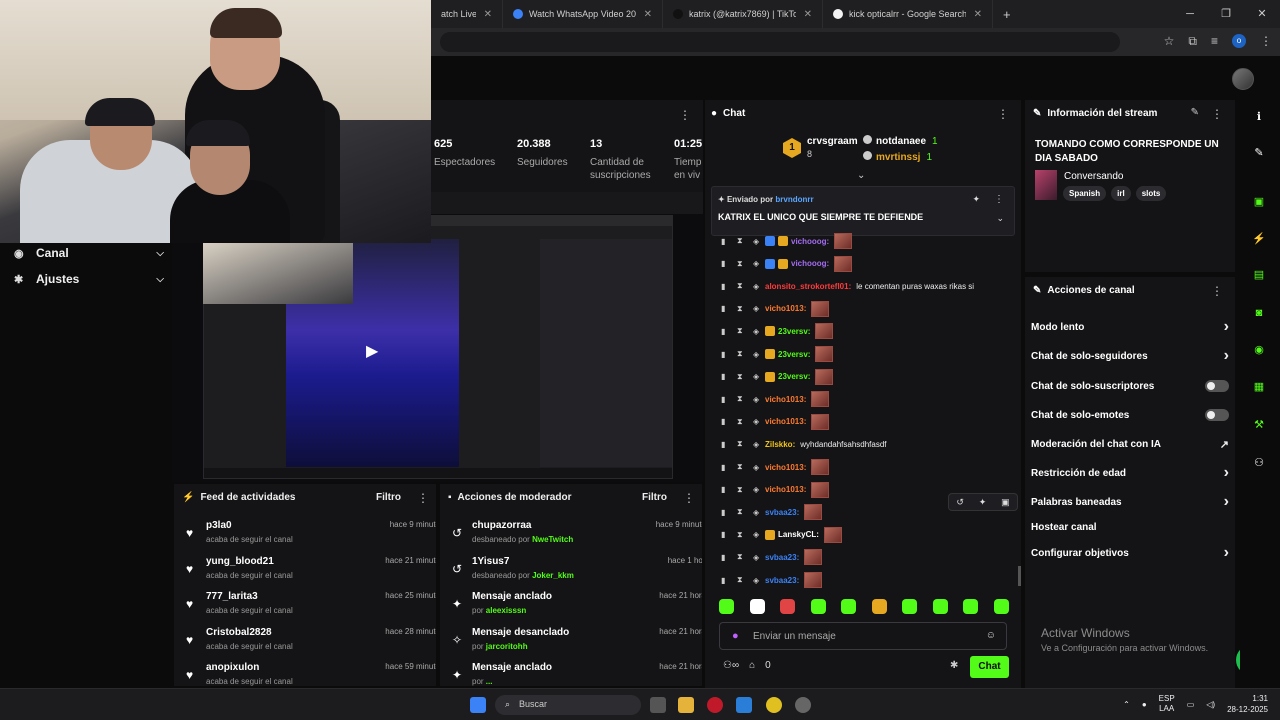 The height and width of the screenshot is (720, 1280). What do you see at coordinates (89, 279) in the screenshot?
I see `sidebar-item-ajustes: ✱ Ajustes ⌵` at bounding box center [89, 279].